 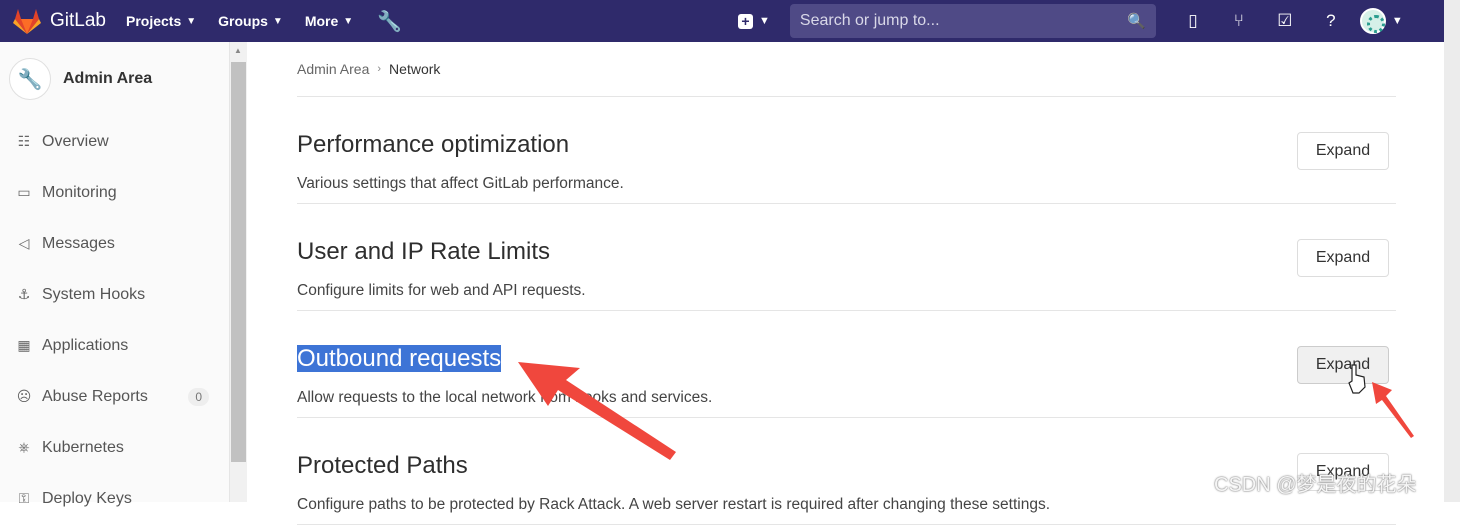 I want to click on gitlab-logo: GitLab, so click(x=59, y=21).